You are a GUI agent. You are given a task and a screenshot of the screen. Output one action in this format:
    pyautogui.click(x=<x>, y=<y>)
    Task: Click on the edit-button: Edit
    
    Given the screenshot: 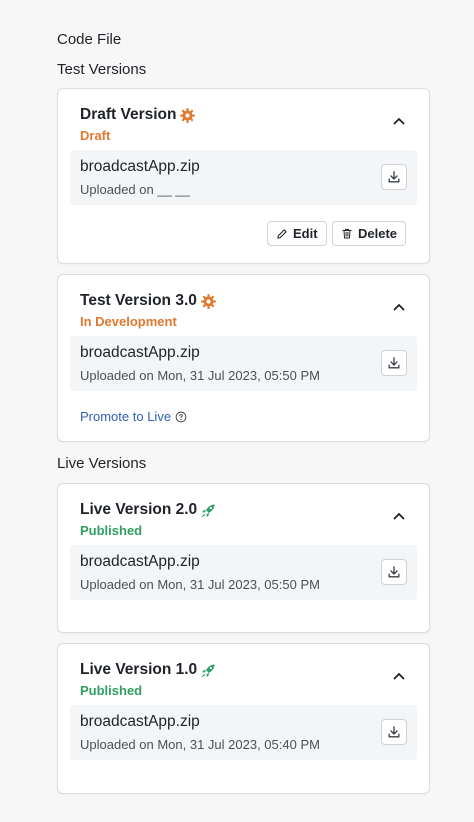 What is the action you would take?
    pyautogui.click(x=297, y=233)
    